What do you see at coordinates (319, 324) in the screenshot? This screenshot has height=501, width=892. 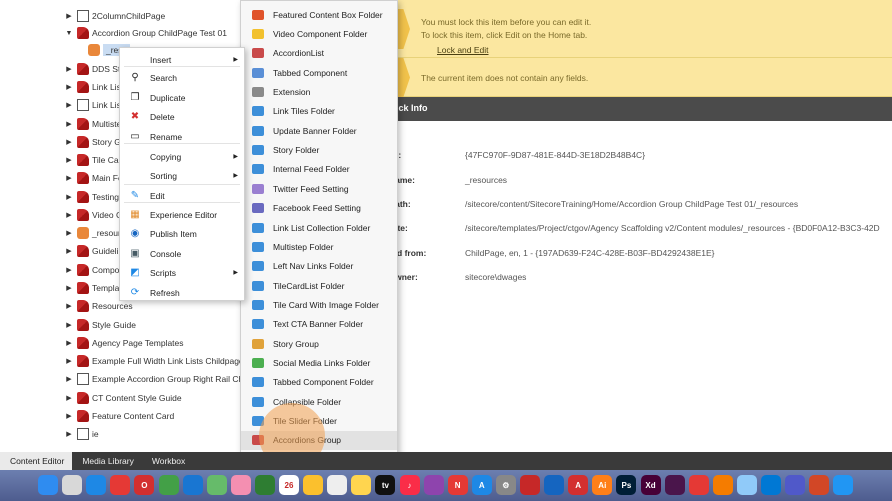 I see `insert-option: Text CTA Banner Folder` at bounding box center [319, 324].